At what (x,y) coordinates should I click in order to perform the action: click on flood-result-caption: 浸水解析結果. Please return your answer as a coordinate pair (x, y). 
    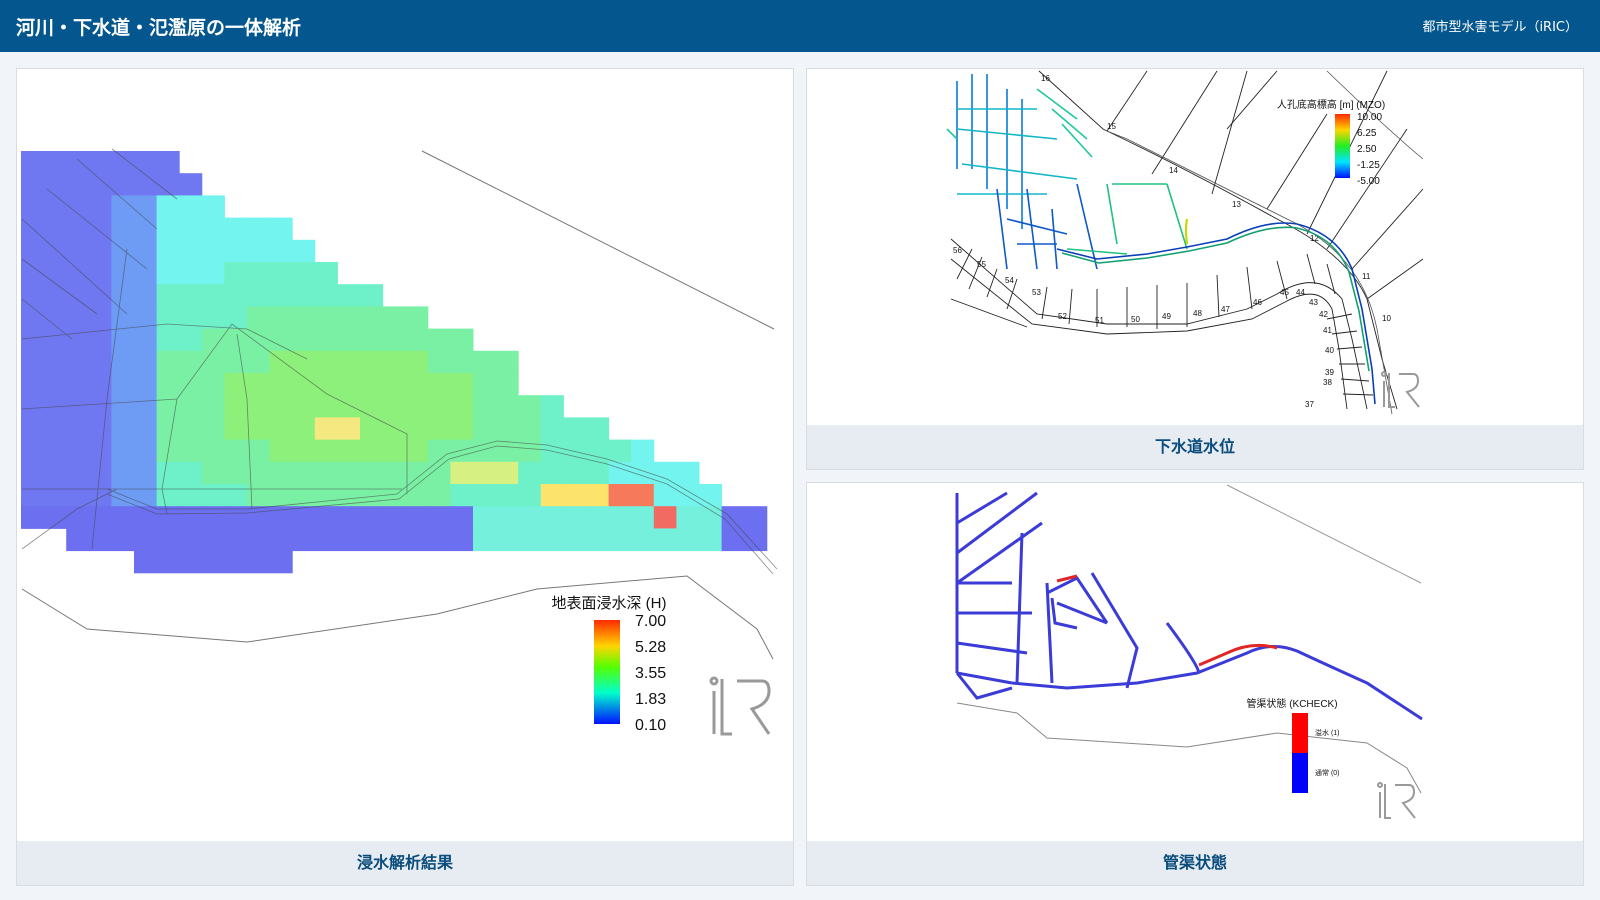
    Looking at the image, I should click on (405, 863).